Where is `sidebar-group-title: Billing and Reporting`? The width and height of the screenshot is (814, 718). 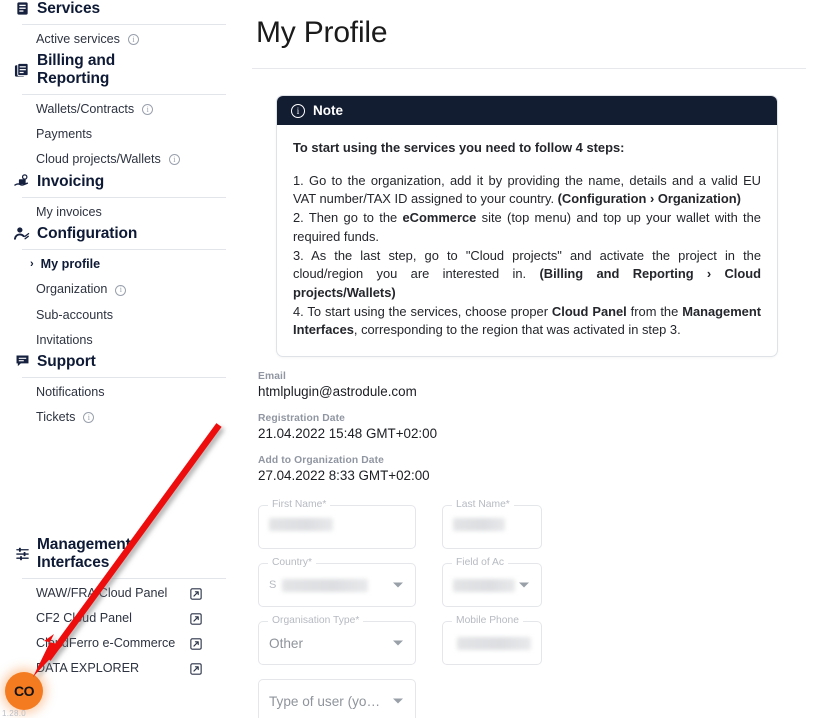
sidebar-group-title: Billing and Reporting is located at coordinates (76, 69).